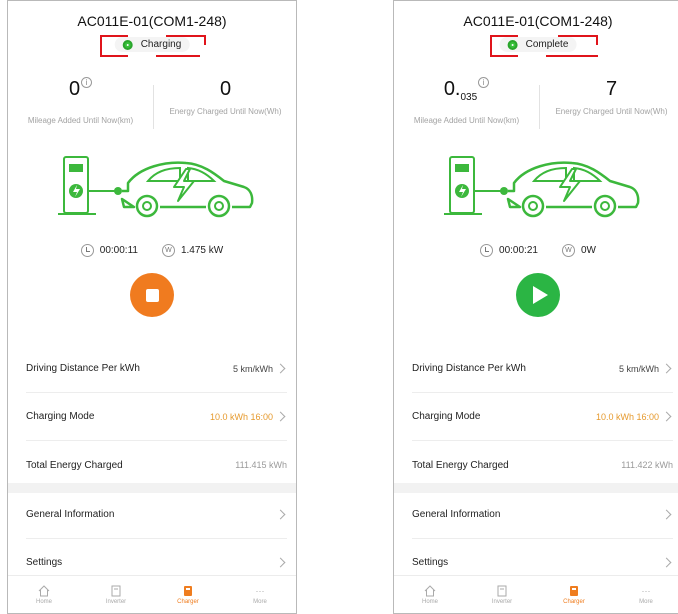 The height and width of the screenshot is (614, 678). I want to click on play-icon, so click(540, 295).